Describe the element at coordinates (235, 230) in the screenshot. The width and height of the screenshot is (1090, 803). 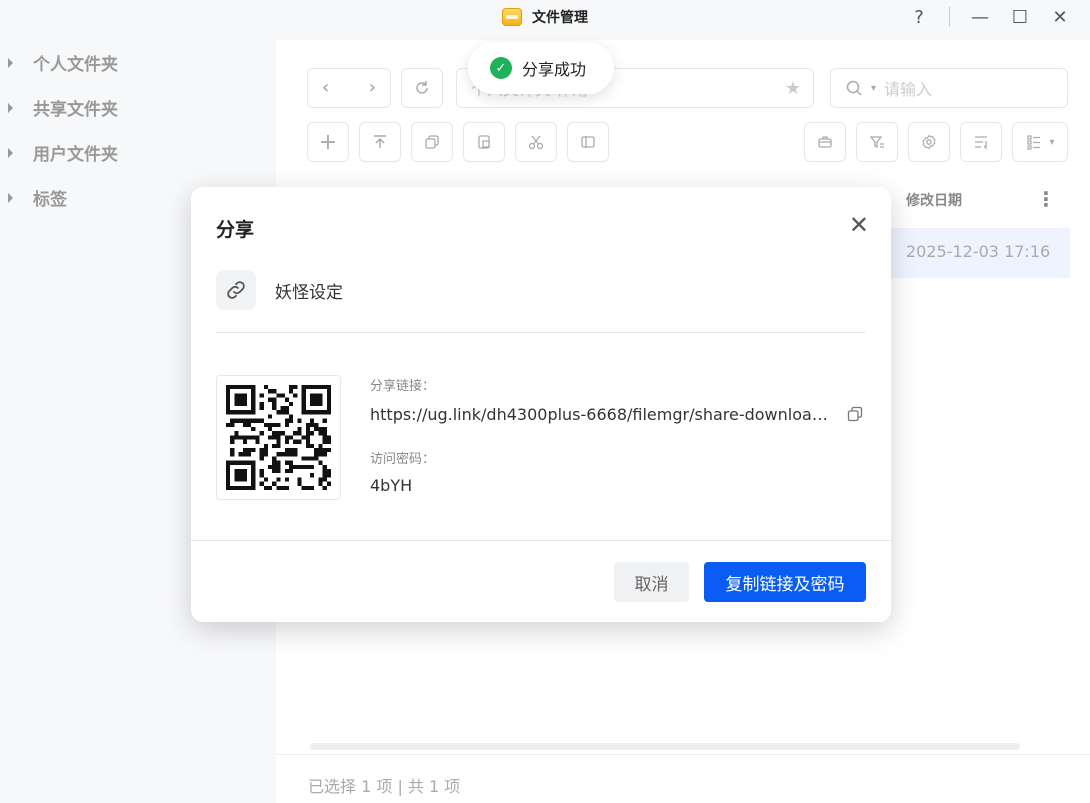
I see `dialog-title: 分享` at that location.